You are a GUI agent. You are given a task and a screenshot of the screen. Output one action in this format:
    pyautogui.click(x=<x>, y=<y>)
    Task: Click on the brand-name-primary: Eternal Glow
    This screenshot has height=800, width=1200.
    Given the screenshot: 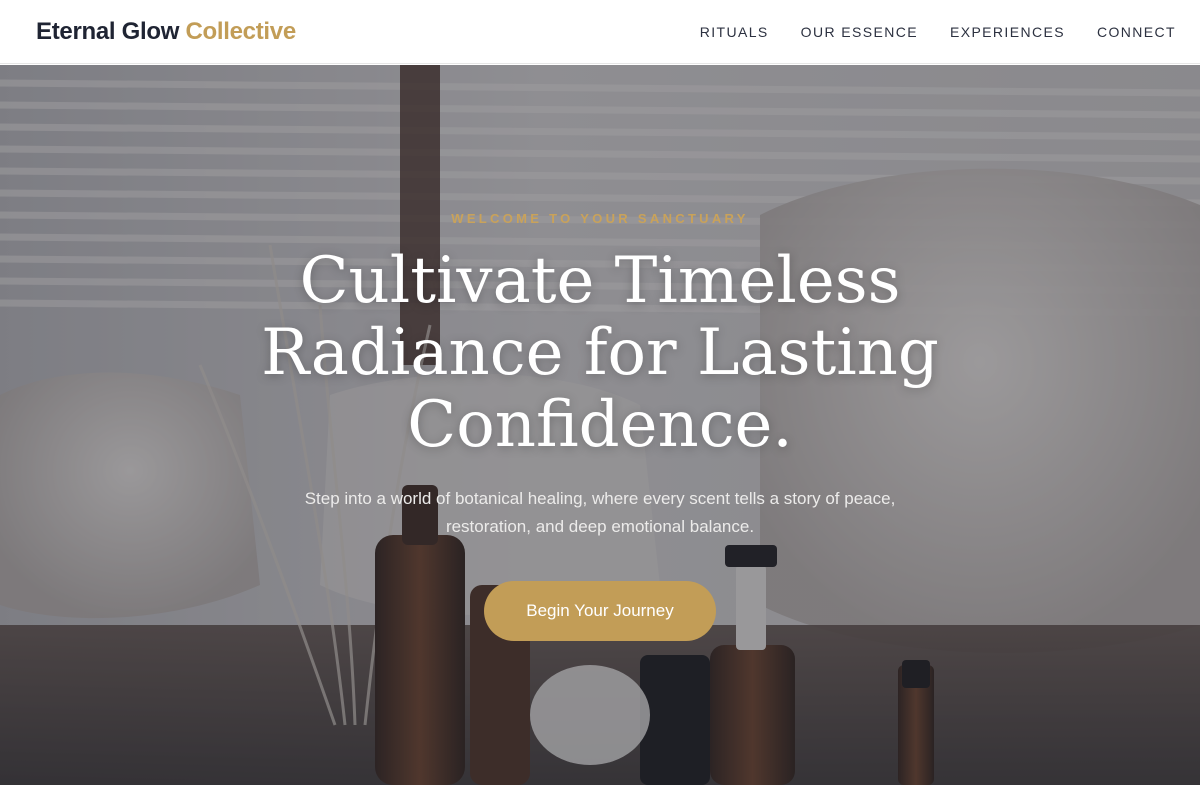 What is the action you would take?
    pyautogui.click(x=108, y=31)
    